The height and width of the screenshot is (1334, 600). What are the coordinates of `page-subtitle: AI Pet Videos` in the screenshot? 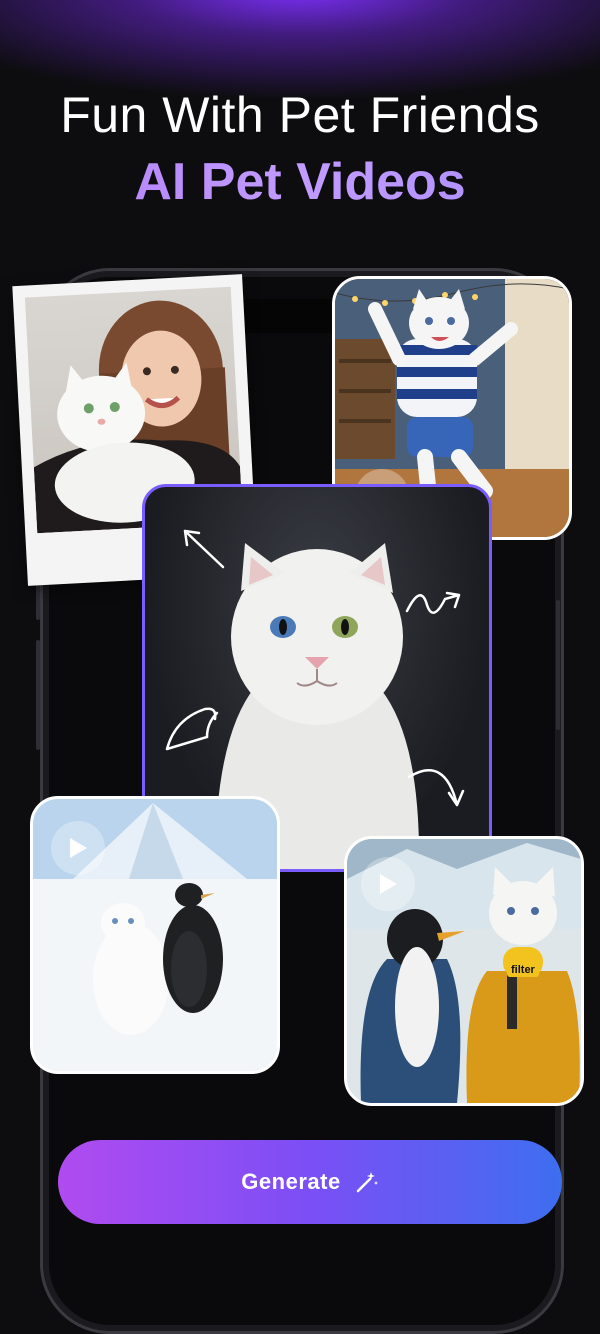 It's located at (300, 182).